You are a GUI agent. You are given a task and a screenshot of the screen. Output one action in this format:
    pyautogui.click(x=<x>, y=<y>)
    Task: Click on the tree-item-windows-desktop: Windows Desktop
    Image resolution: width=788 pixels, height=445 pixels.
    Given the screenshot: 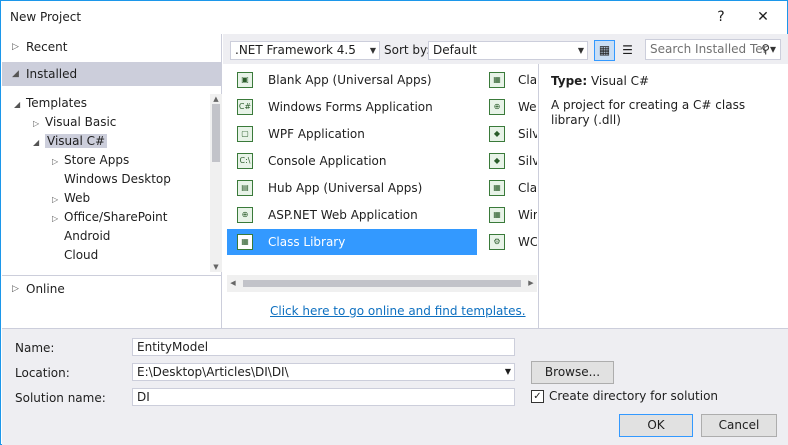 What is the action you would take?
    pyautogui.click(x=111, y=179)
    